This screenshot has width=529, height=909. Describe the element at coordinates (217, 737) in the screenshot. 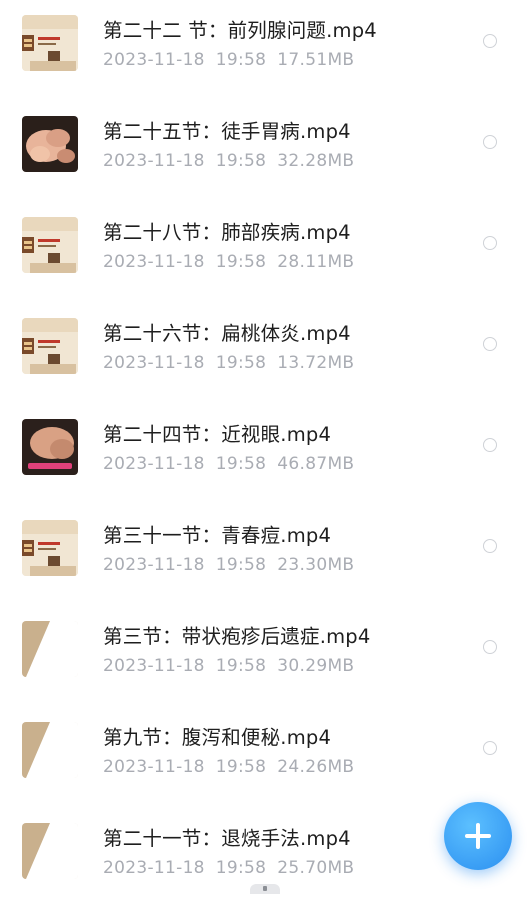

I see `file-name: 第九节：腹泻和便秘.mp4` at that location.